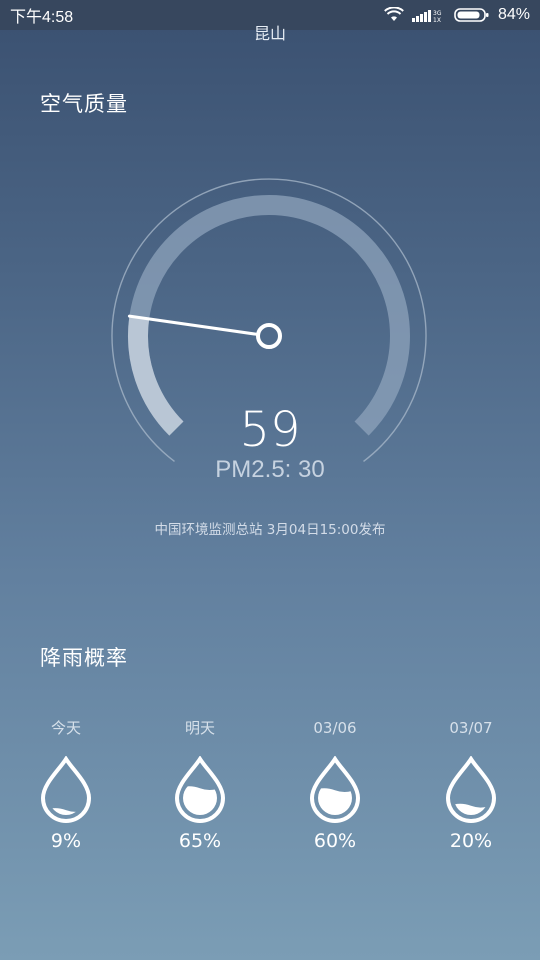 The height and width of the screenshot is (960, 540). What do you see at coordinates (199, 728) in the screenshot?
I see `rain-day-label: 明天` at bounding box center [199, 728].